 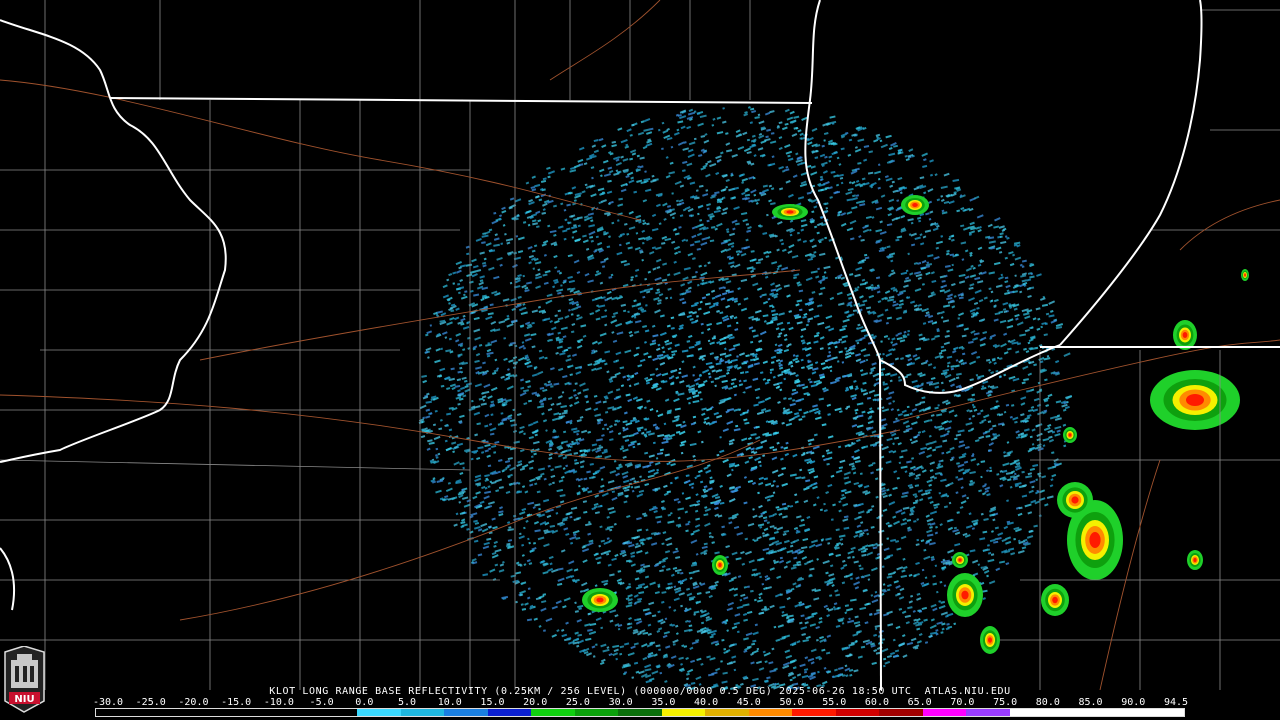 What do you see at coordinates (1176, 702) in the screenshot?
I see `colorscale-label: 94.5` at bounding box center [1176, 702].